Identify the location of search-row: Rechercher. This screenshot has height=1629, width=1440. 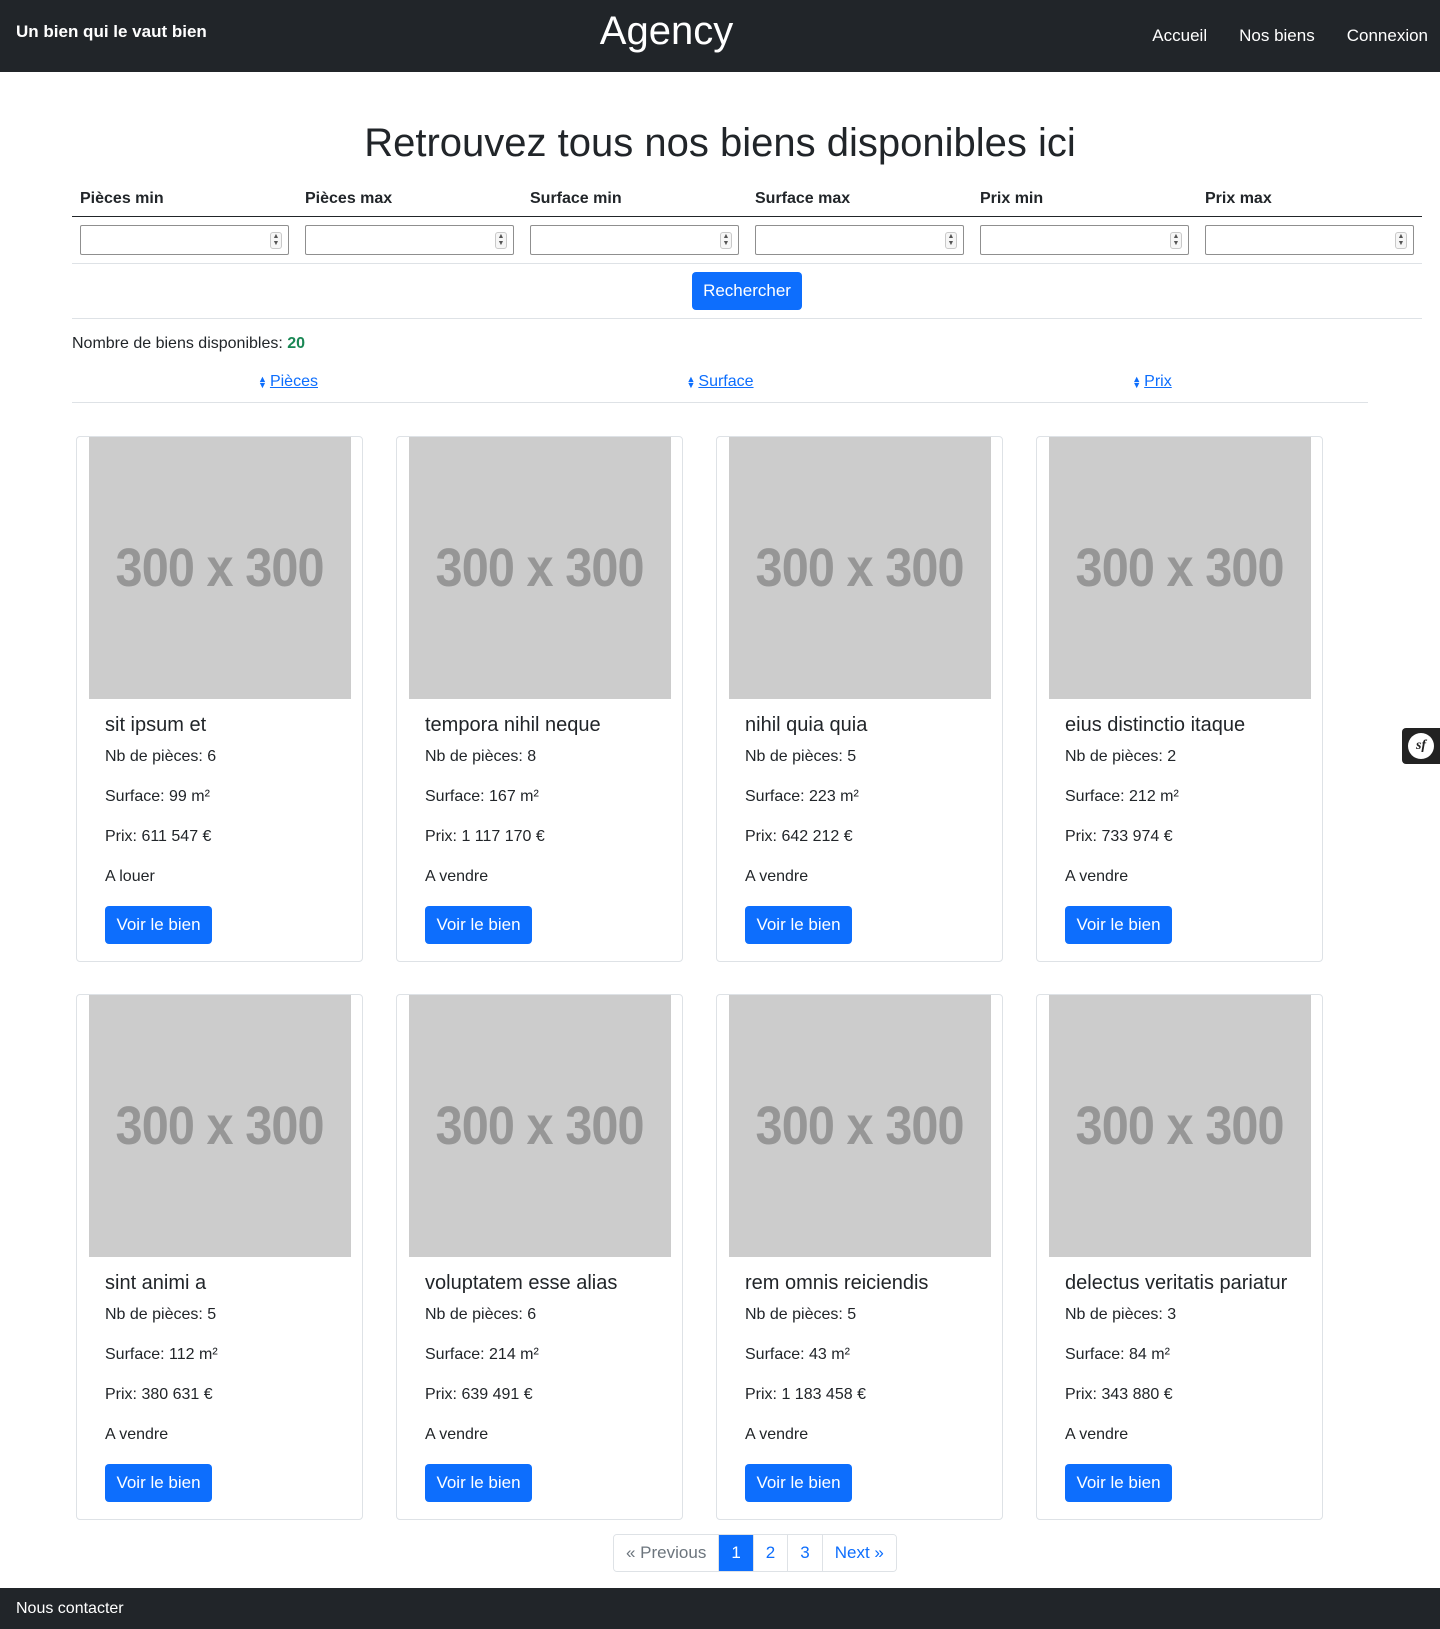
(747, 291).